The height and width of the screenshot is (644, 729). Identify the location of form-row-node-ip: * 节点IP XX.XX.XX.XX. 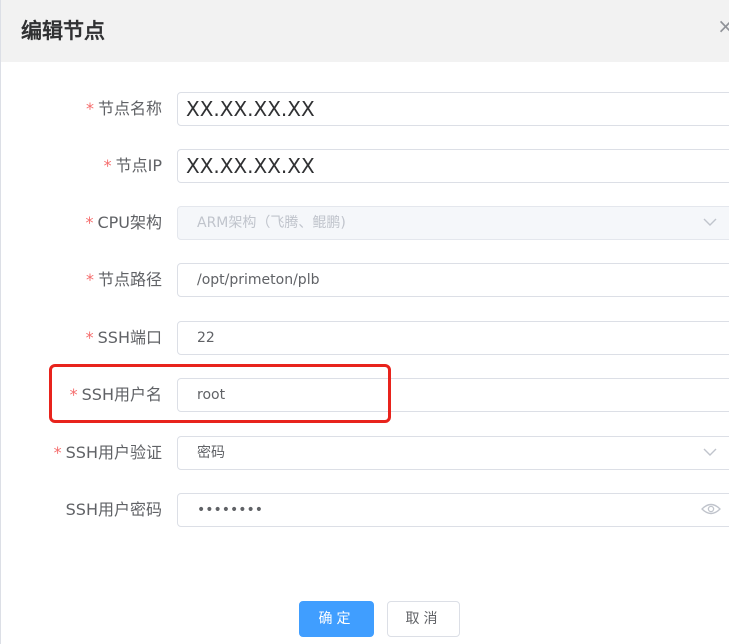
(365, 166).